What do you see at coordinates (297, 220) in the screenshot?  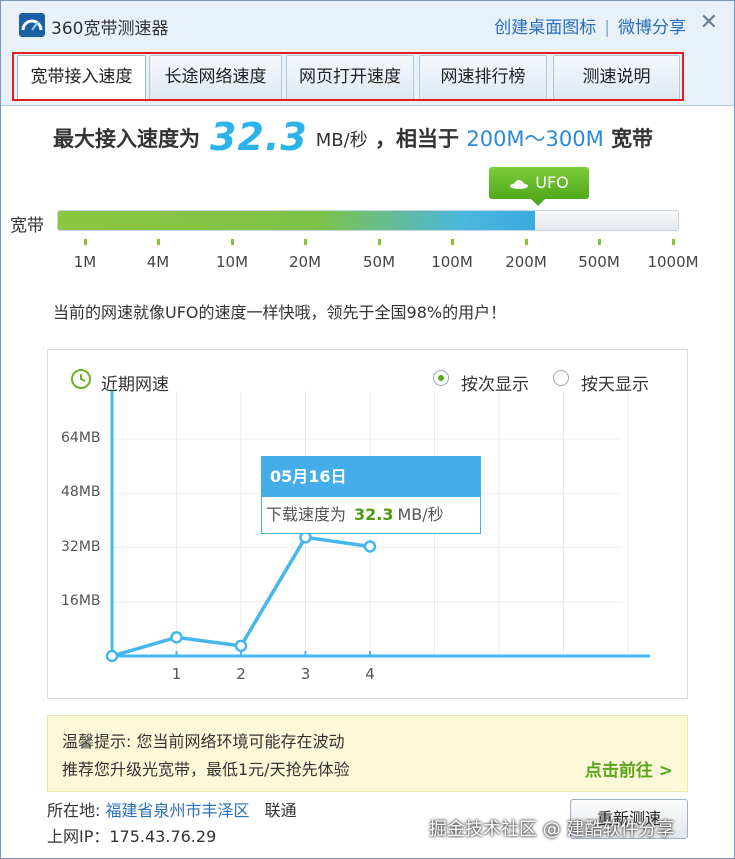 I see `speed-bar-fill` at bounding box center [297, 220].